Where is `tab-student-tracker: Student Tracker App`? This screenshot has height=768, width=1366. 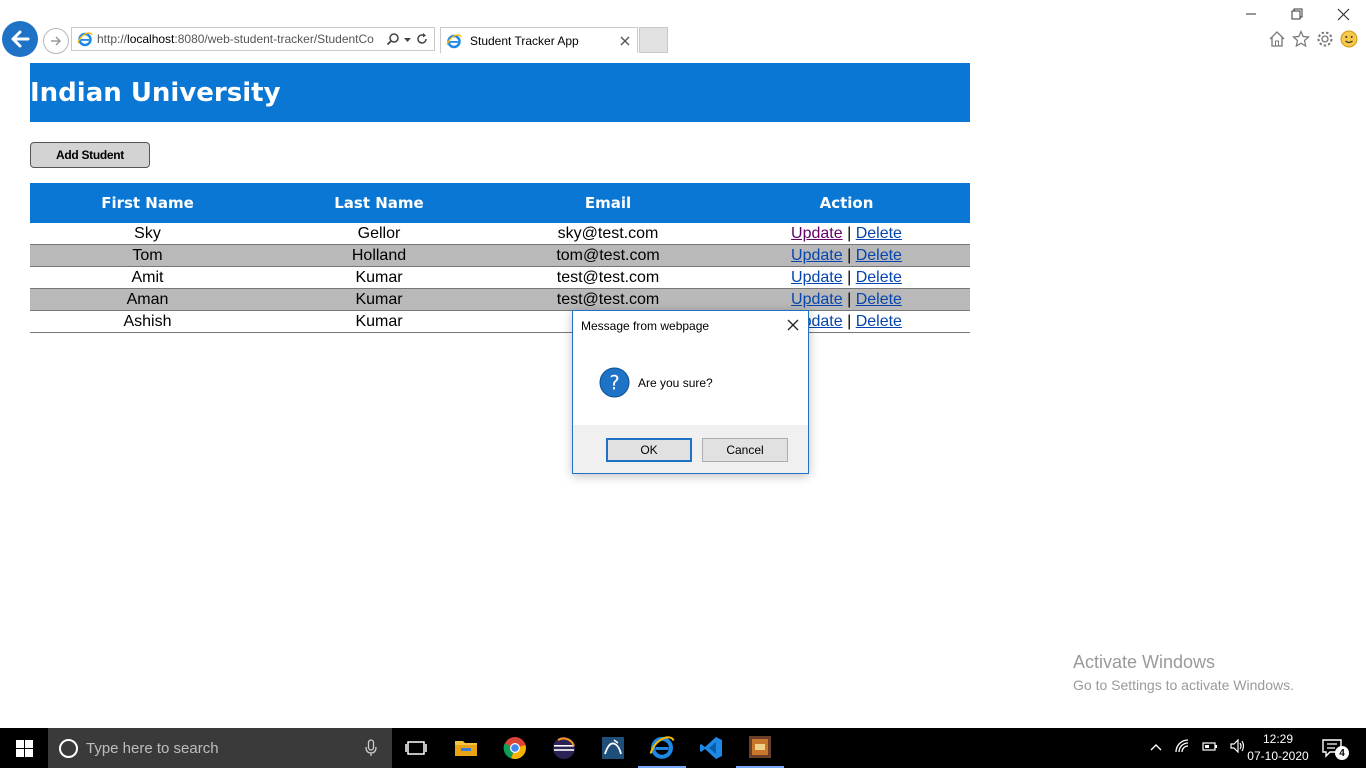
tab-student-tracker: Student Tracker App is located at coordinates (539, 40).